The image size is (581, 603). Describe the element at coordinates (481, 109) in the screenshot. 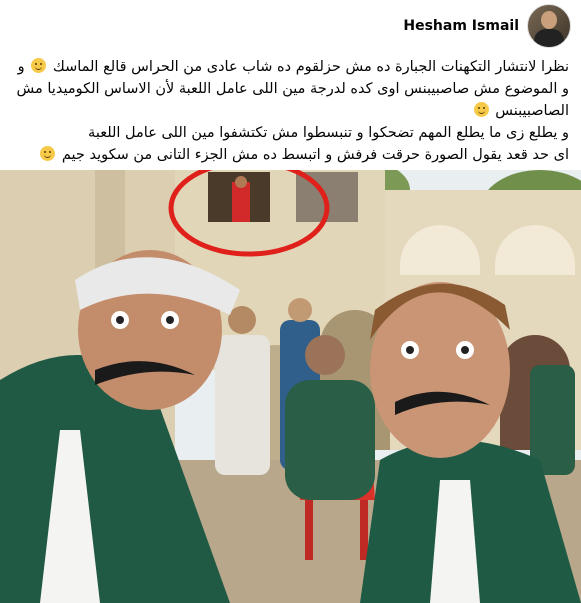

I see `relieved-emoji-icon` at that location.